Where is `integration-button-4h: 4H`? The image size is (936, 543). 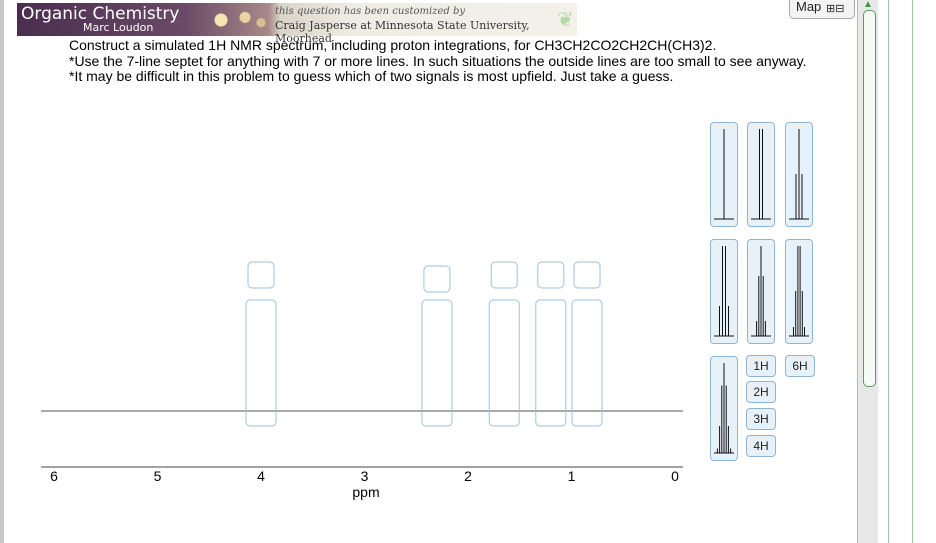
integration-button-4h: 4H is located at coordinates (761, 446).